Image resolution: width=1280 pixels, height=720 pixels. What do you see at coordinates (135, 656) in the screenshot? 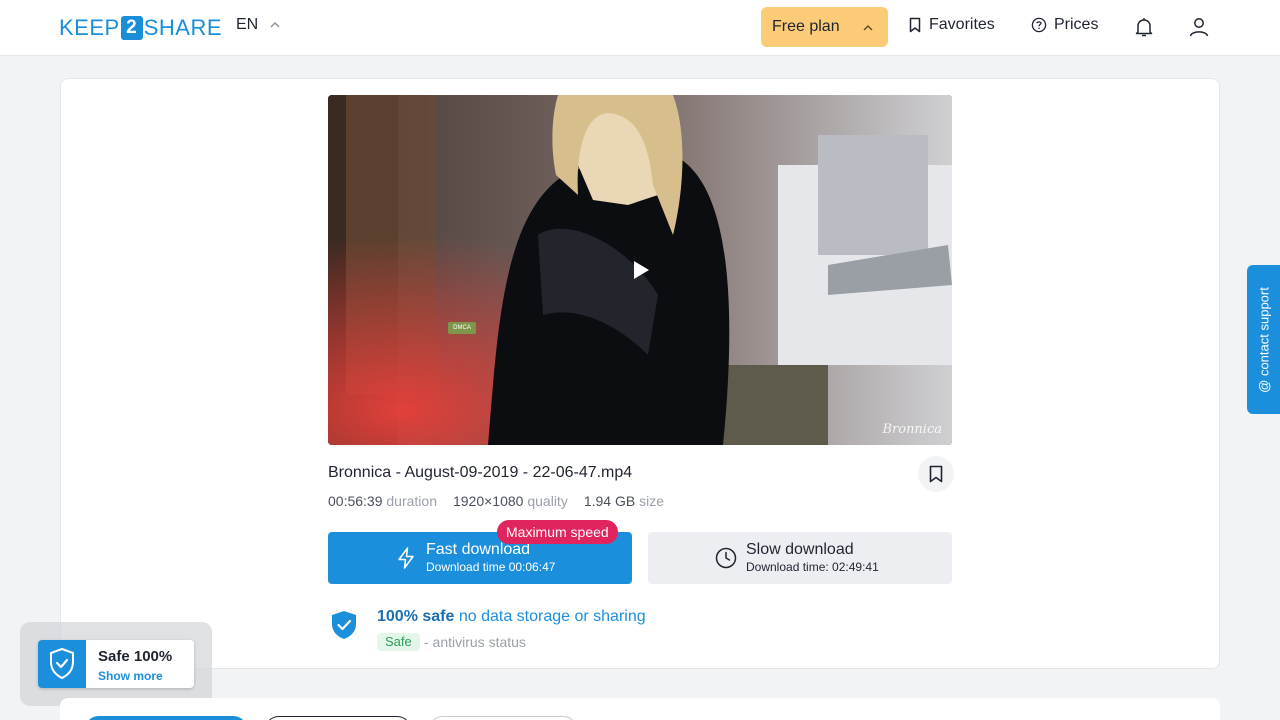
I see `safe-widget-title: Safe 100%` at bounding box center [135, 656].